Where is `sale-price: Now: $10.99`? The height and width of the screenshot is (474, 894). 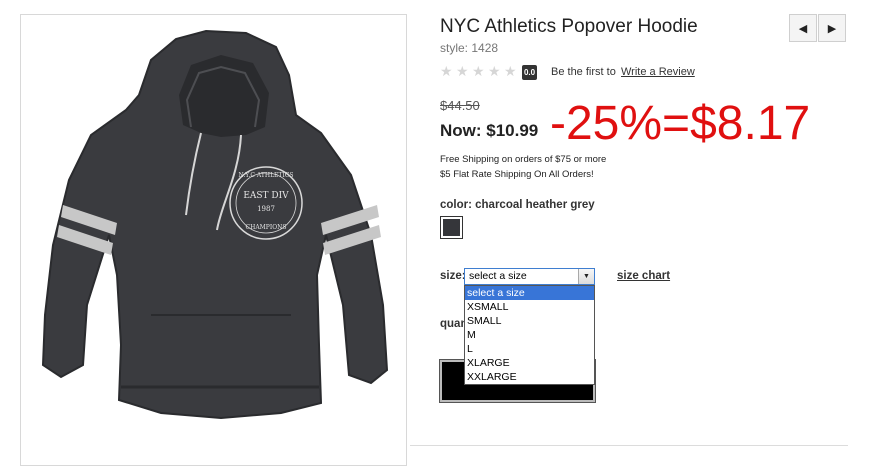
sale-price: Now: $10.99 is located at coordinates (489, 130).